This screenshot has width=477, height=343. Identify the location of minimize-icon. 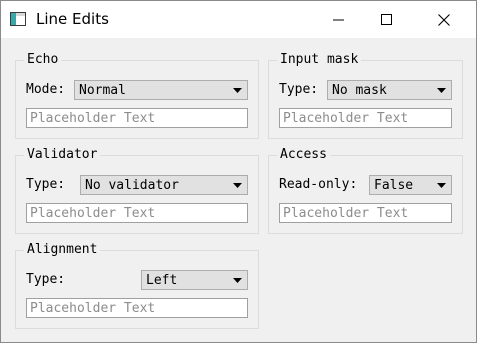
(338, 19).